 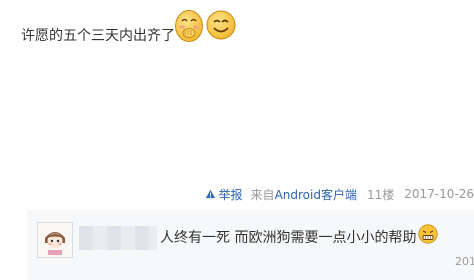 What do you see at coordinates (428, 234) in the screenshot?
I see `grimace-emoji-icon` at bounding box center [428, 234].